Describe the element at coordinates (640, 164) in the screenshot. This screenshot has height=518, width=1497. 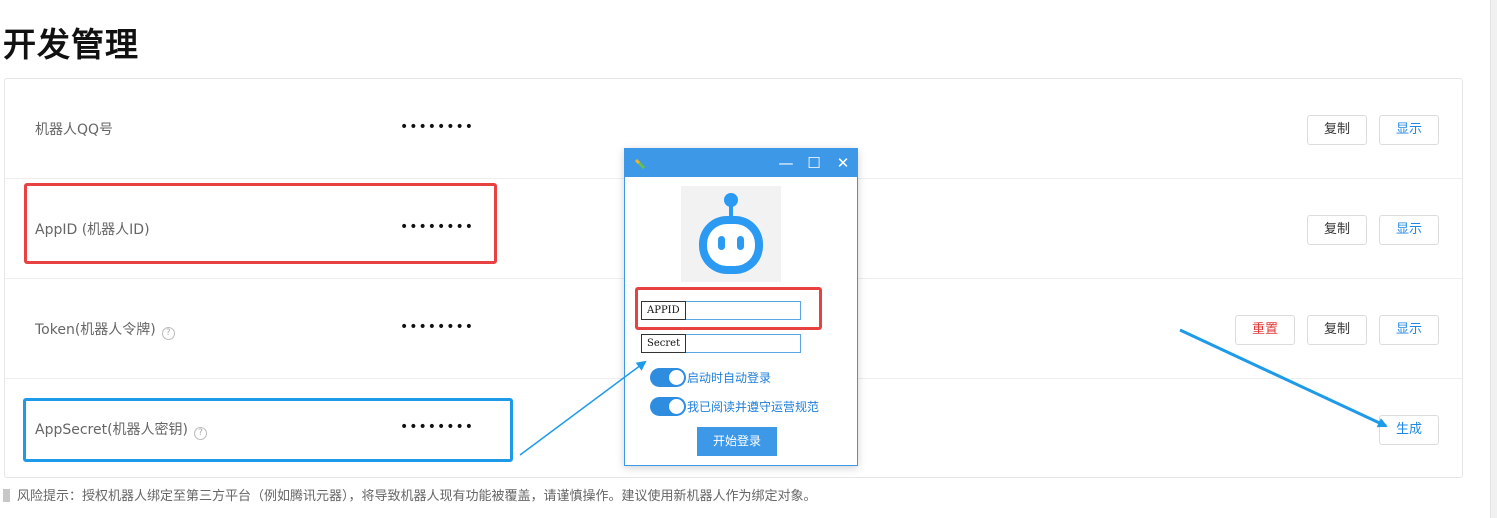
I see `app-icon` at that location.